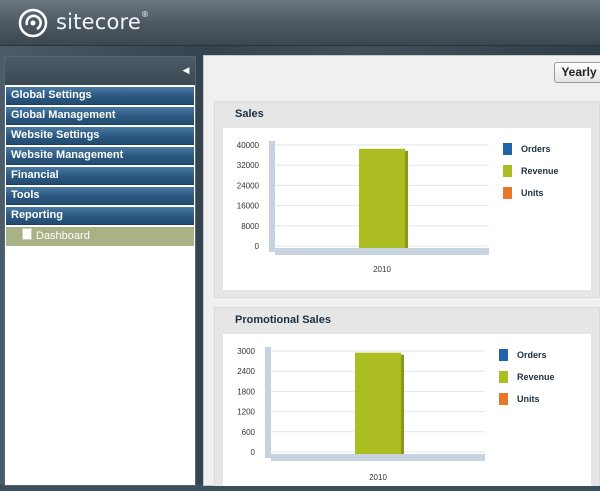  Describe the element at coordinates (100, 236) in the screenshot. I see `sidebar-item-dashboard: Dashboard` at that location.